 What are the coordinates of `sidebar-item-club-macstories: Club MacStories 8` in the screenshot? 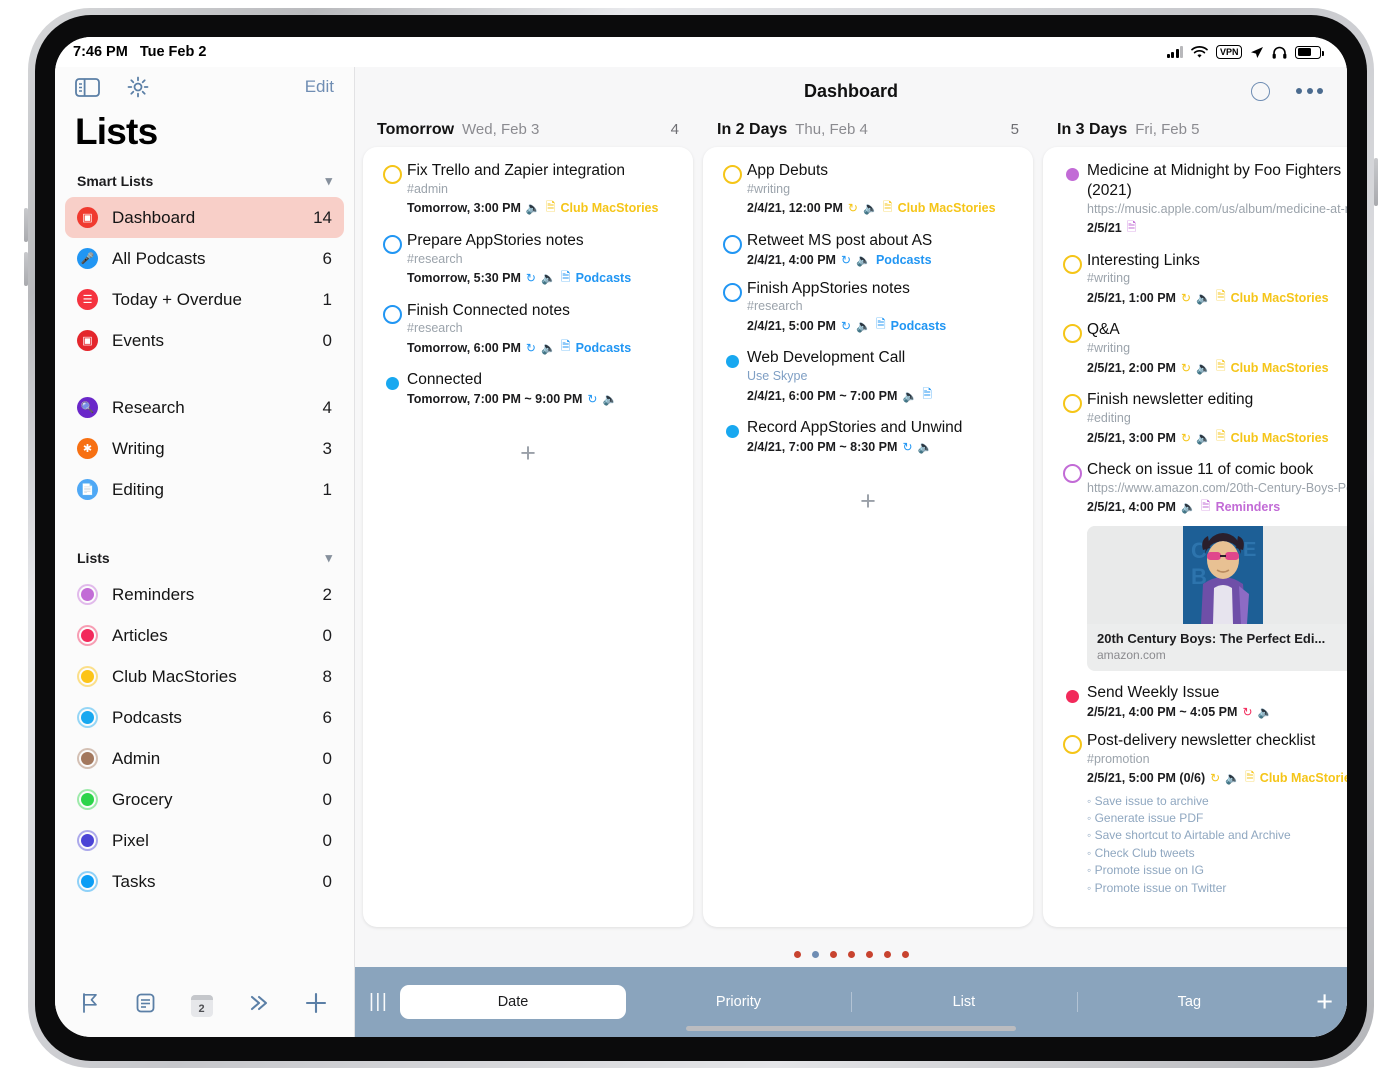 It's located at (204, 676).